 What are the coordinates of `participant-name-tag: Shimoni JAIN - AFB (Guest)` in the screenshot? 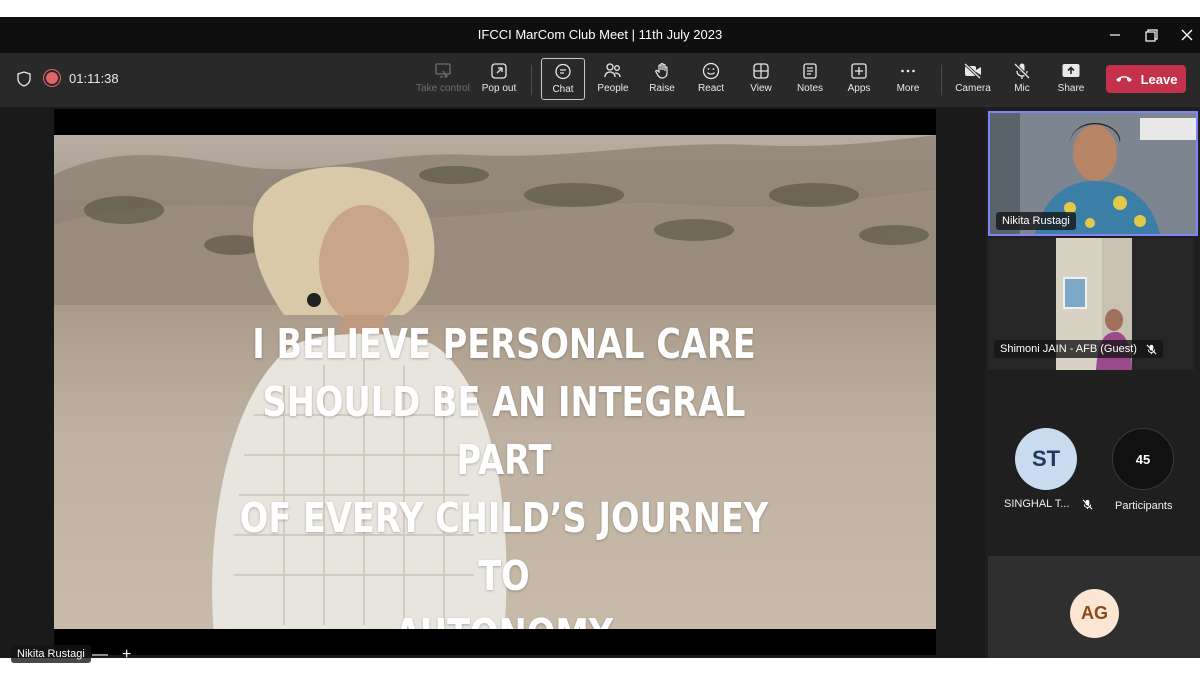 It's located at (1078, 349).